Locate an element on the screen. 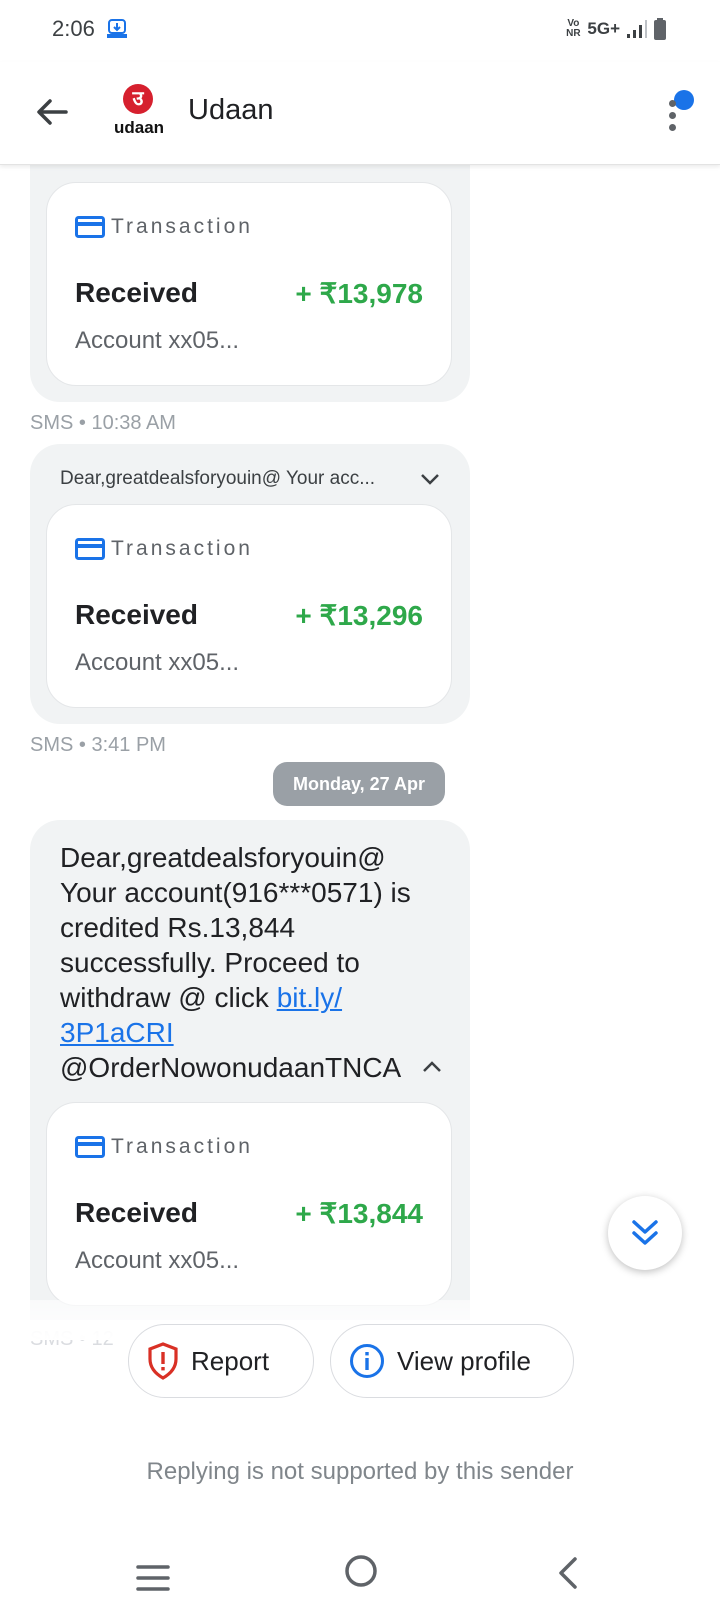 The height and width of the screenshot is (1612, 720). report-label: Report is located at coordinates (230, 1360).